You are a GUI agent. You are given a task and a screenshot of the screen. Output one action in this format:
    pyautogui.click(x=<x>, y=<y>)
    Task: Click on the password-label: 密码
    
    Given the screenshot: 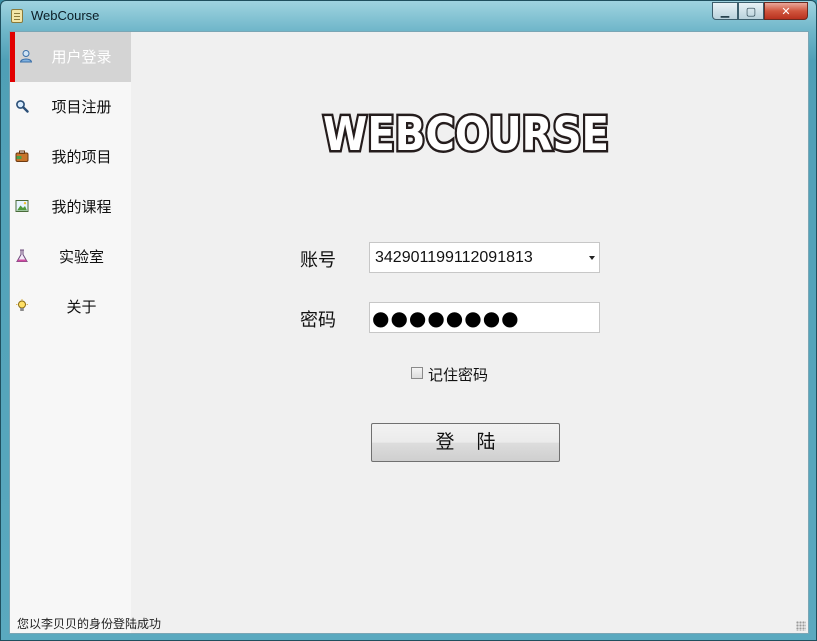 What is the action you would take?
    pyautogui.click(x=318, y=320)
    